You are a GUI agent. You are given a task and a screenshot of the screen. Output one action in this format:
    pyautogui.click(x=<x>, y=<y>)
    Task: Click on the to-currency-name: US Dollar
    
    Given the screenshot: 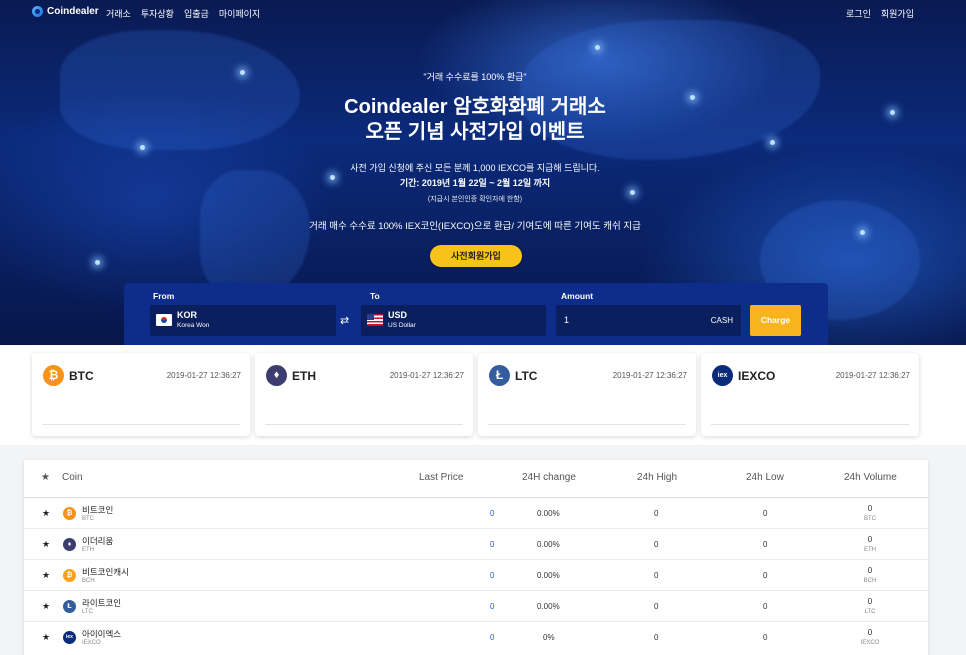 What is the action you would take?
    pyautogui.click(x=402, y=325)
    